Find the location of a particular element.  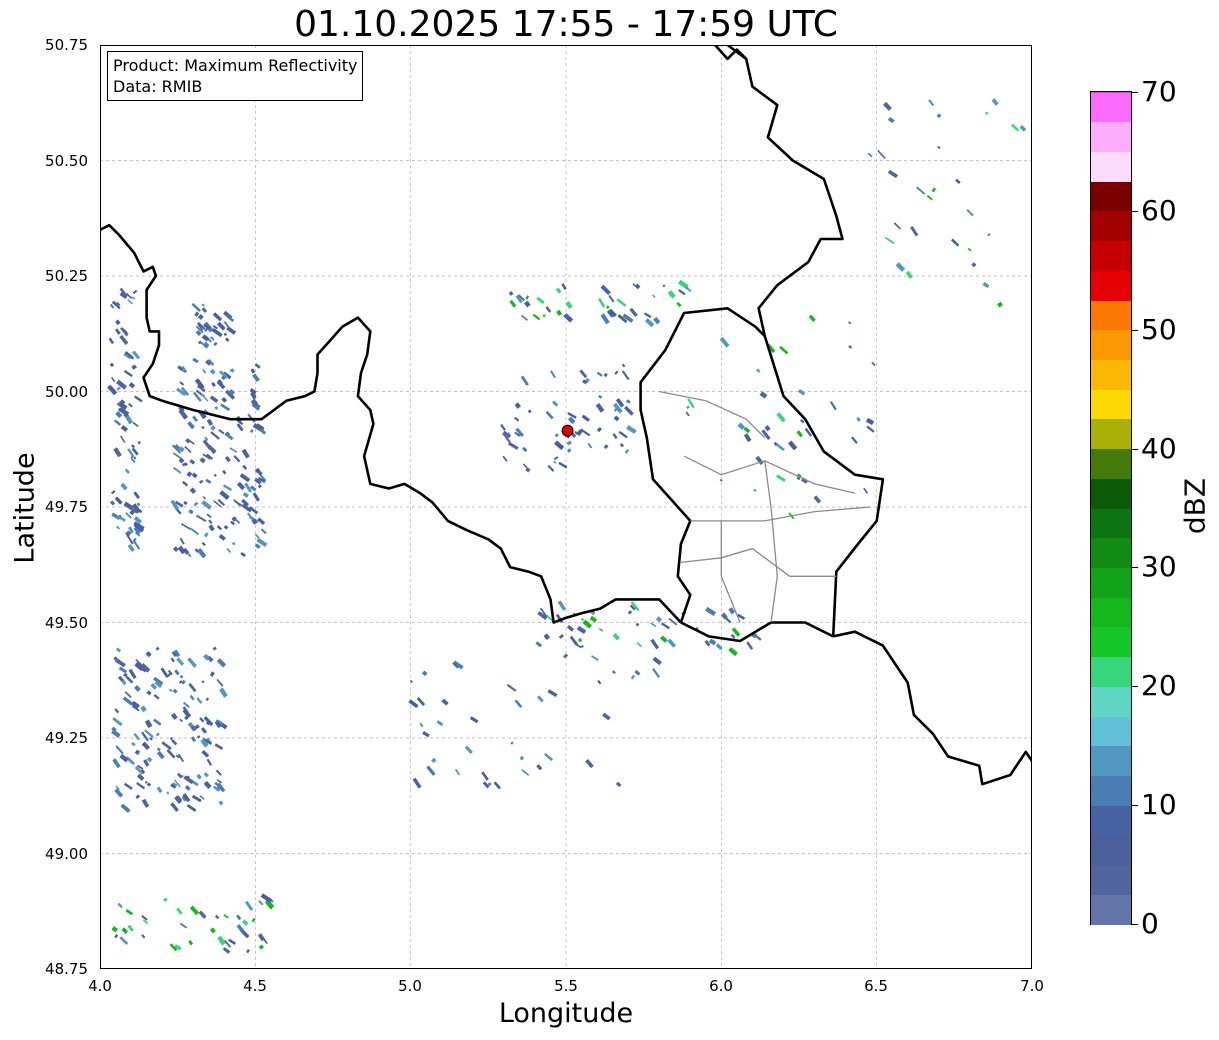

y-tick-label: 49.50 is located at coordinates (66, 623).